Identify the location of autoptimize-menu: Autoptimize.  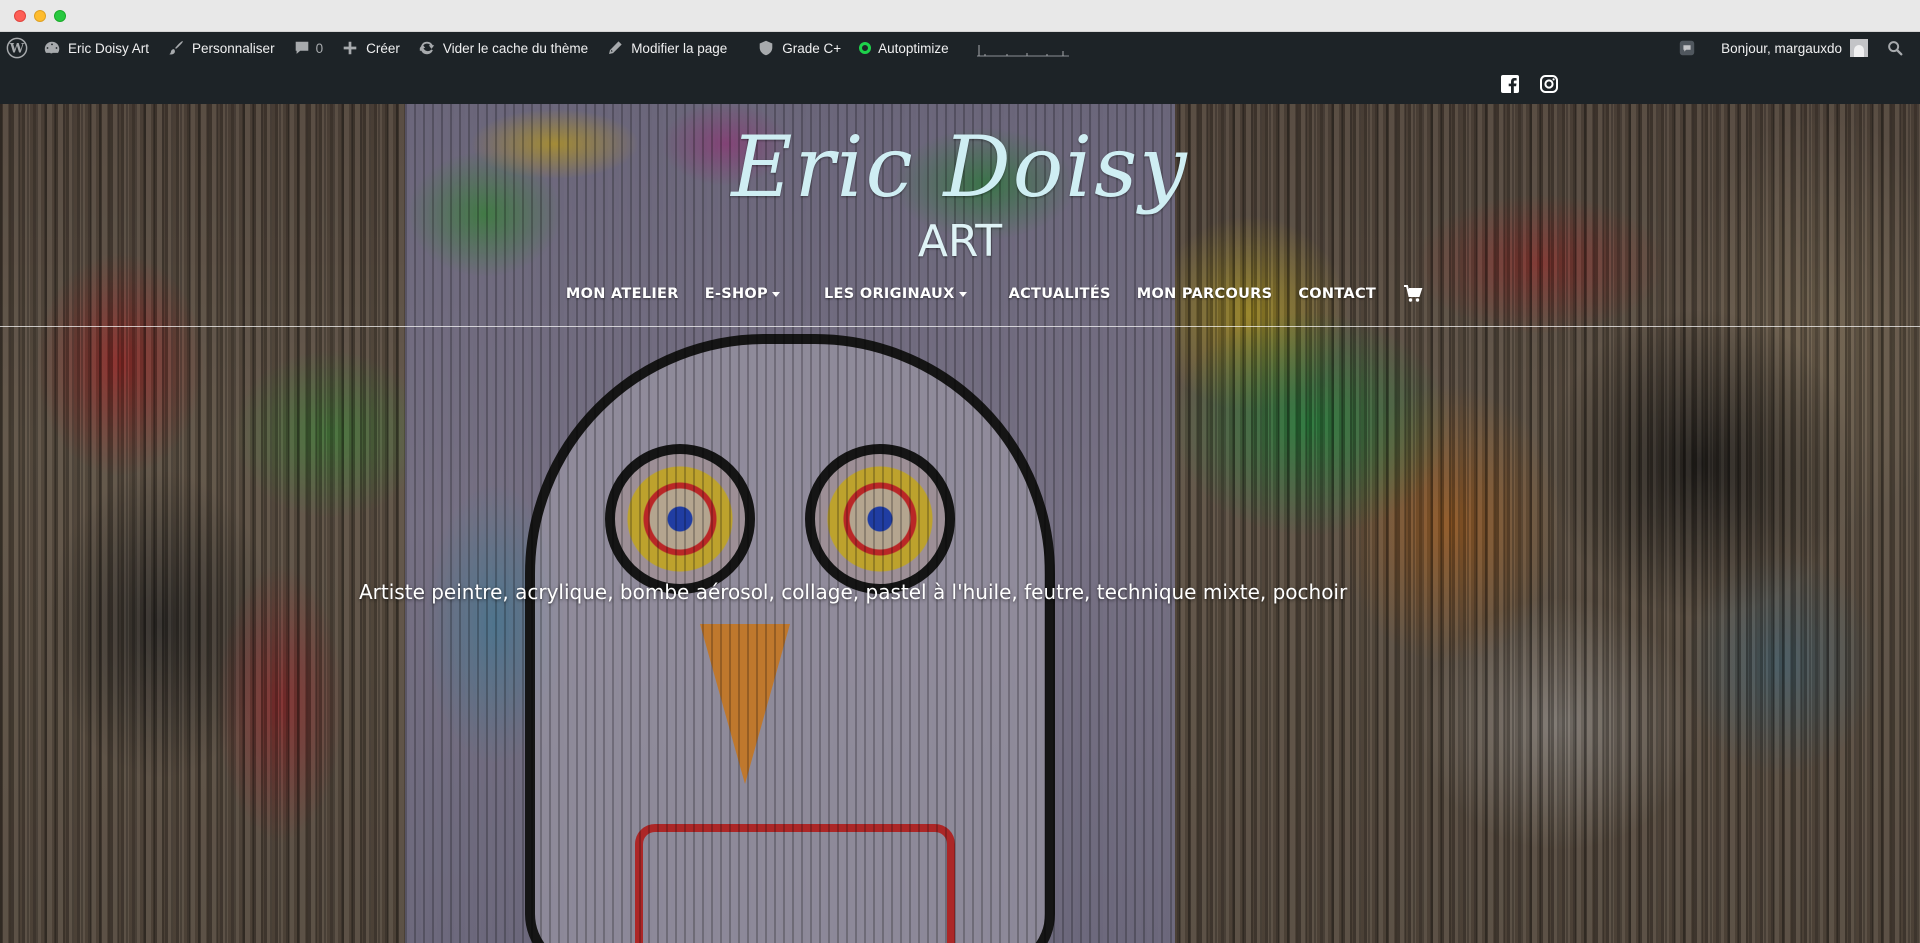
(904, 48).